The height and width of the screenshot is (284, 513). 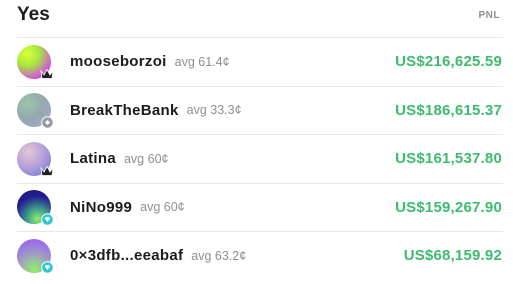 What do you see at coordinates (214, 110) in the screenshot?
I see `avg-price: avg 33.3¢` at bounding box center [214, 110].